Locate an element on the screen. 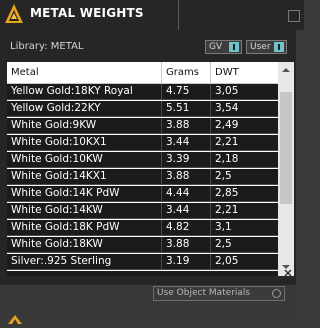 This screenshot has height=328, width=320. metal-cell: White Gold:18K PdW is located at coordinates (65, 227).